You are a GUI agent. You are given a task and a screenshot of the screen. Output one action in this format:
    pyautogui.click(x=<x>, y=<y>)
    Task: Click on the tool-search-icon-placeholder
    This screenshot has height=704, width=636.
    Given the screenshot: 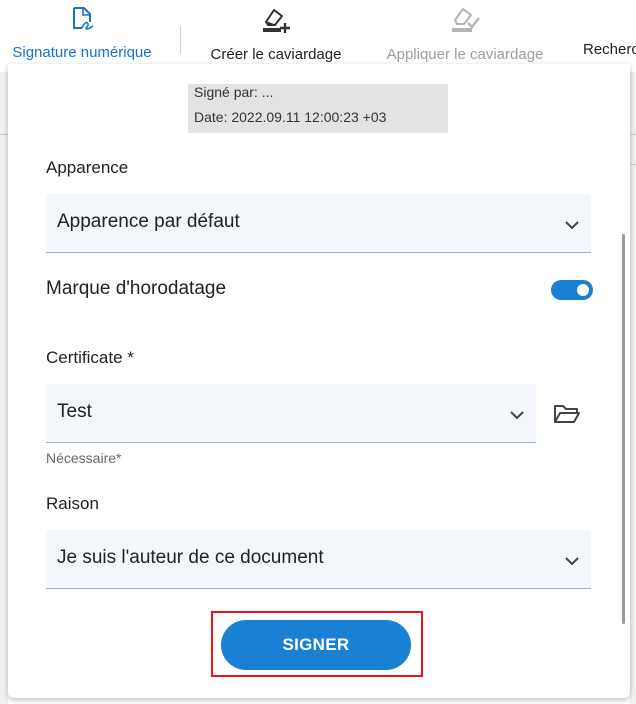 What is the action you would take?
    pyautogui.click(x=609, y=20)
    